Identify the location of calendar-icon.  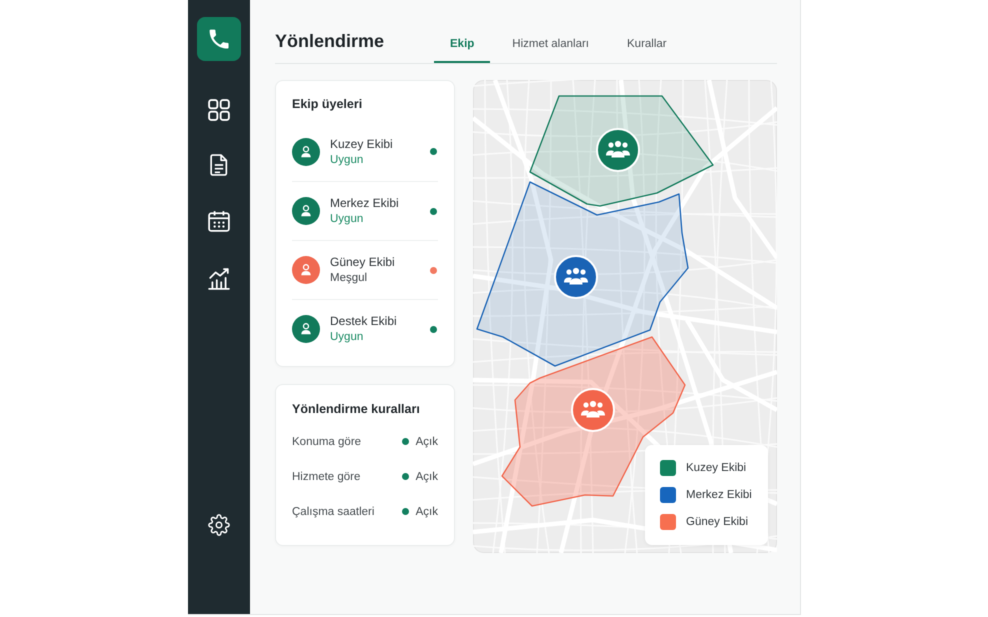
(219, 221).